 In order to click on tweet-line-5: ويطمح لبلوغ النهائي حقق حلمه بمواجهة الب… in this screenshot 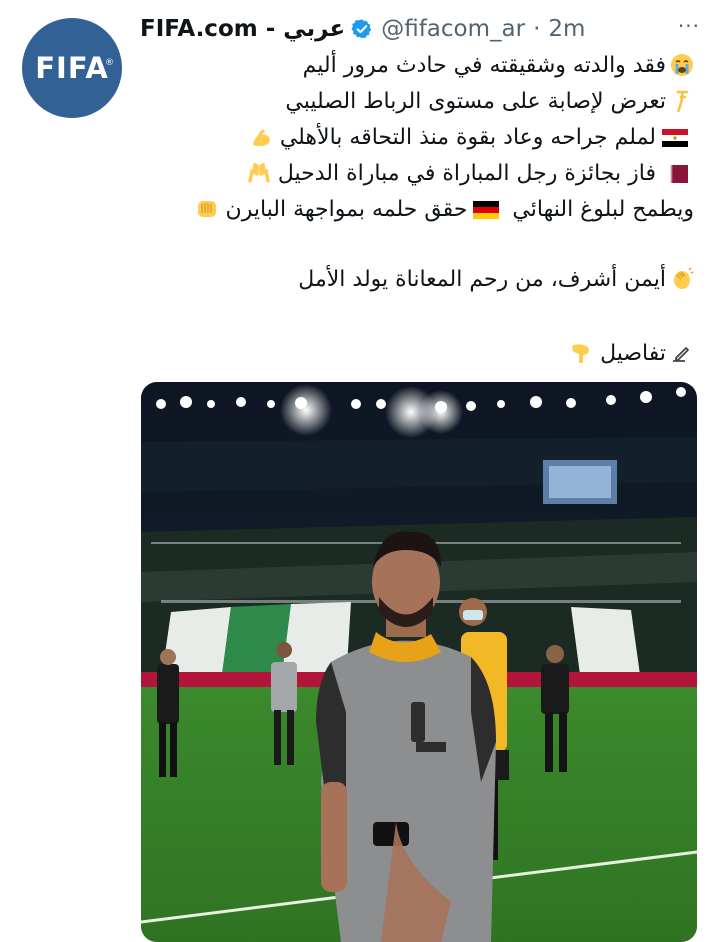, I will do `click(414, 210)`.